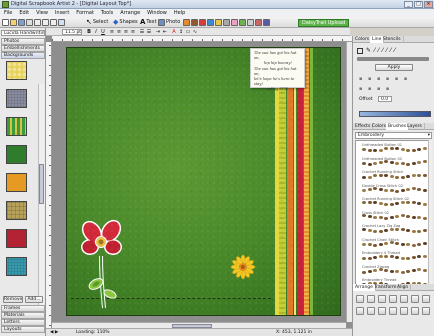 The image size is (434, 336). Describe the element at coordinates (72, 32) in the screenshot. I see `font-size-select: 11.5 pt` at that location.